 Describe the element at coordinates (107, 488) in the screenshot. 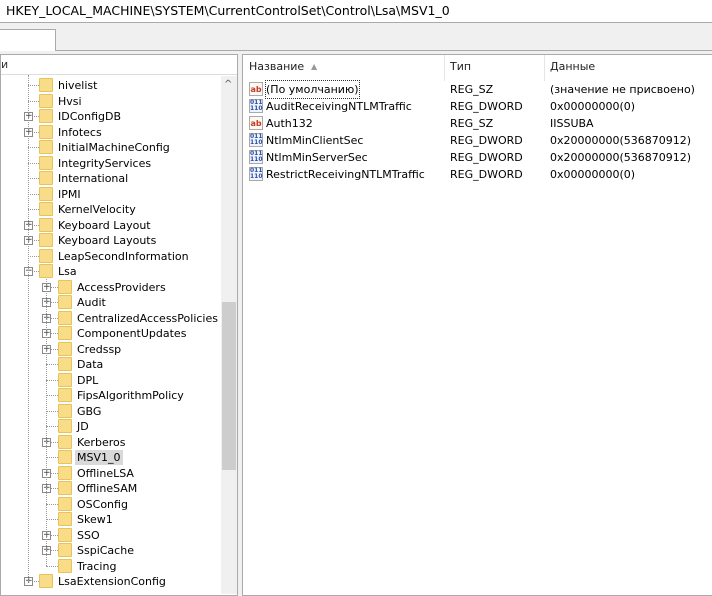

I see `tree-item-label: OfflineSAM` at that location.